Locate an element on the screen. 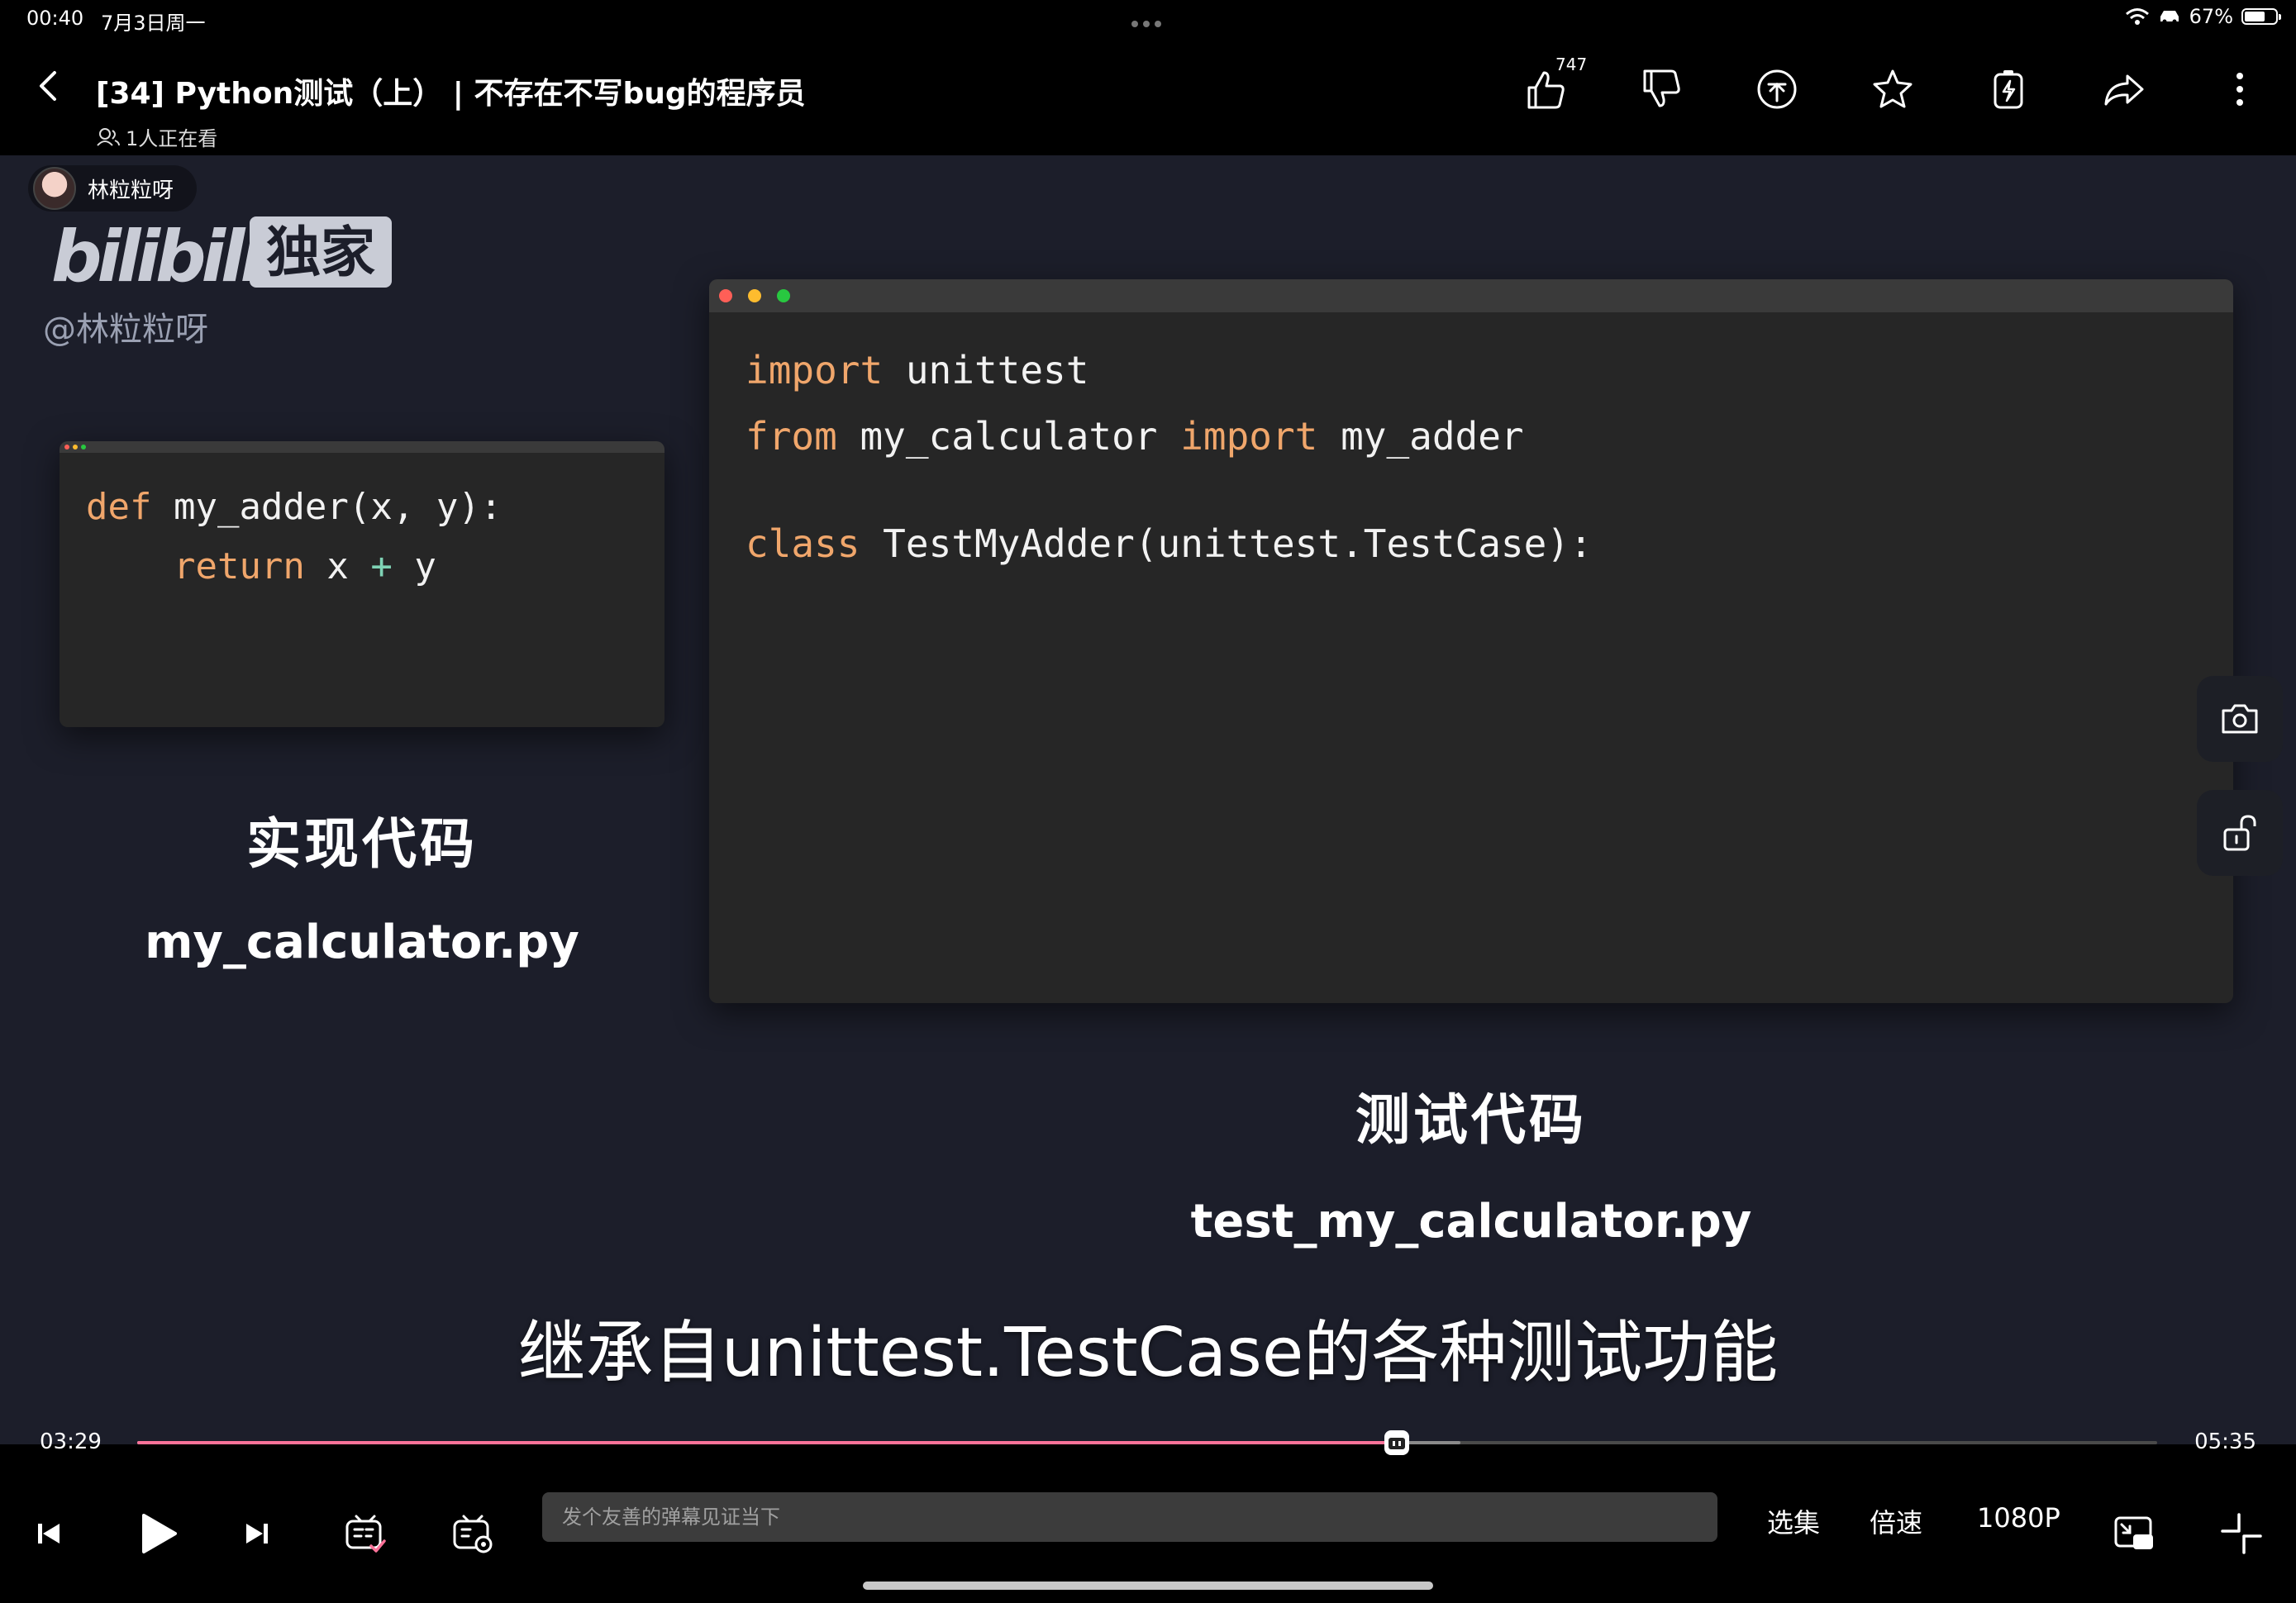 This screenshot has width=2296, height=1603. implementation-filename: my_calculator.py is located at coordinates (362, 942).